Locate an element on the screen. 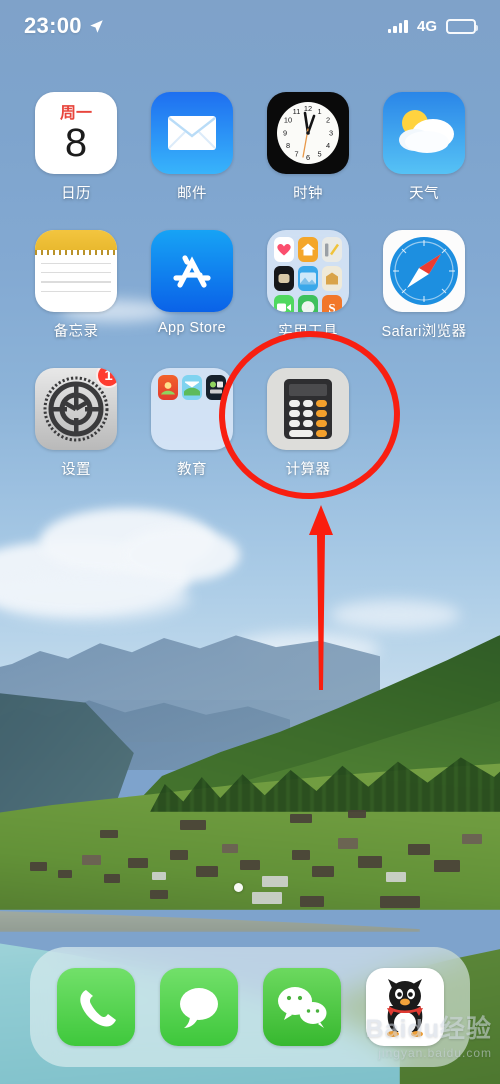 This screenshot has width=500, height=1084. calendar-icon: 周一 8 is located at coordinates (76, 133).